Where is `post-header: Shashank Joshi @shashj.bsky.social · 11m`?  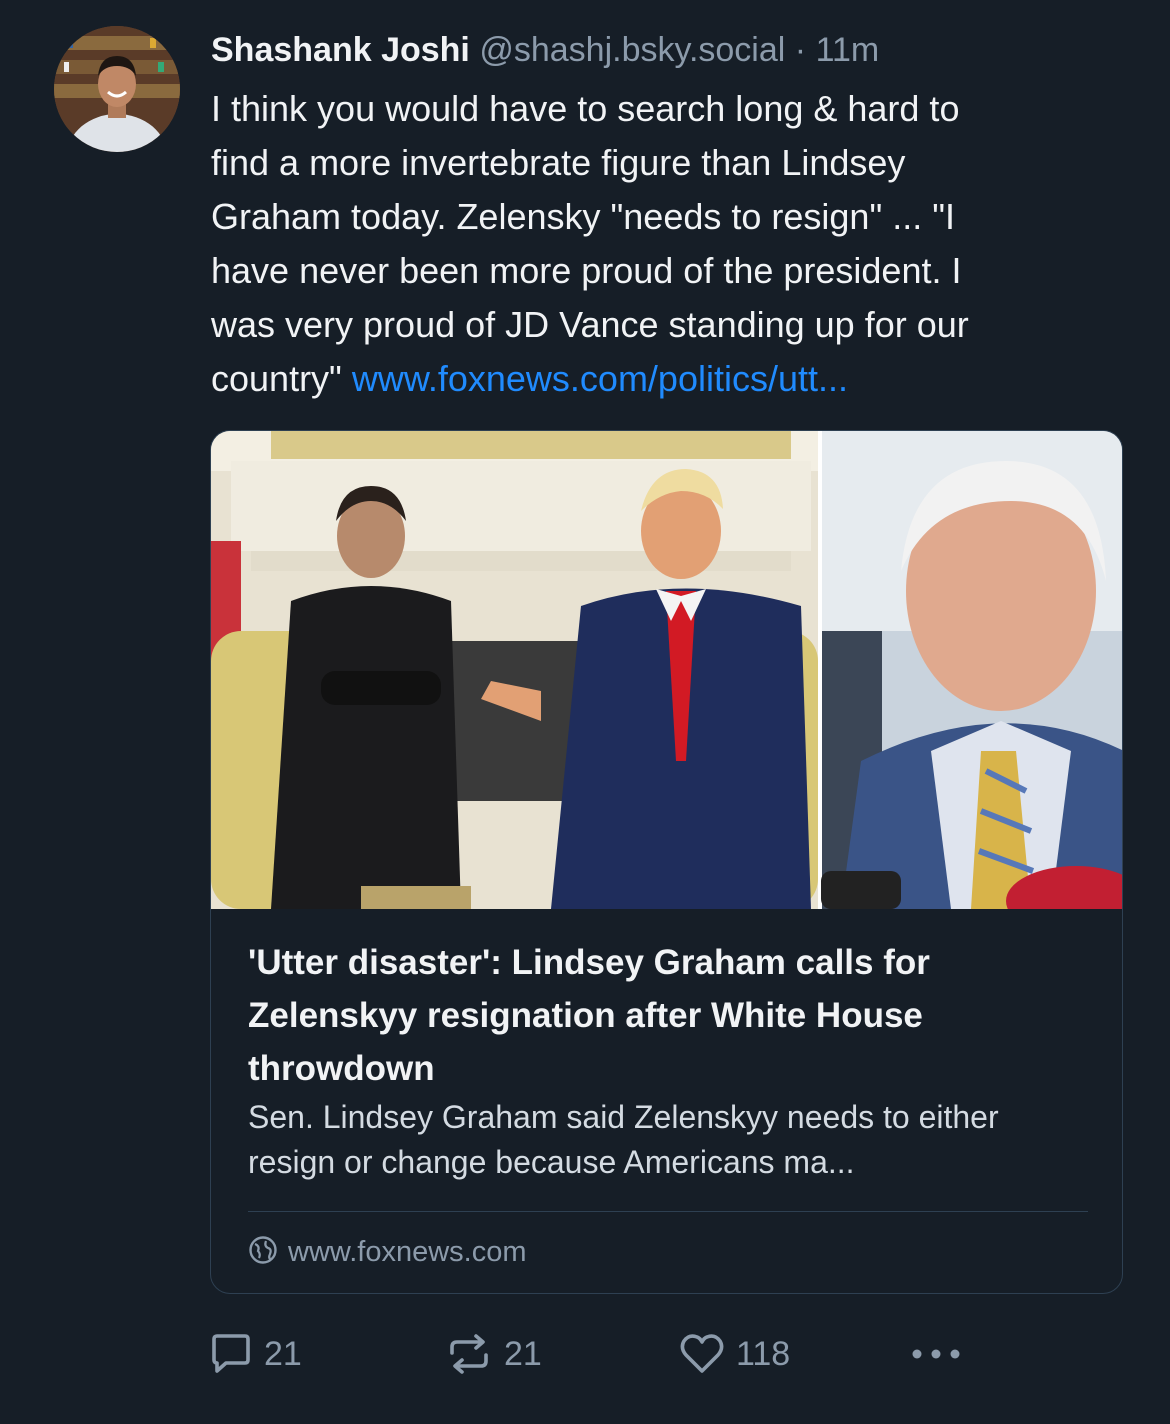
post-header: Shashank Joshi @shashj.bsky.social · 11m is located at coordinates (545, 50).